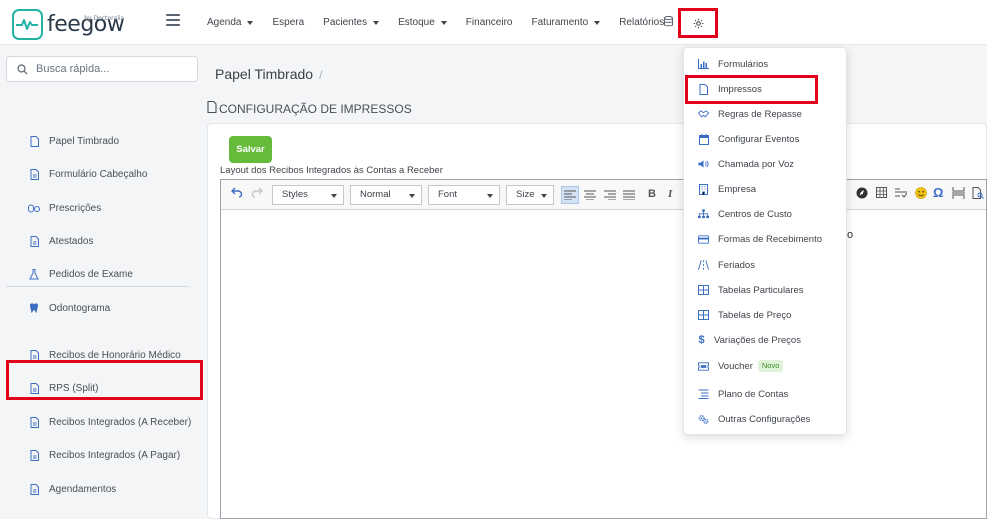 Image resolution: width=987 pixels, height=519 pixels. Describe the element at coordinates (670, 194) in the screenshot. I see `italic-button: I` at that location.